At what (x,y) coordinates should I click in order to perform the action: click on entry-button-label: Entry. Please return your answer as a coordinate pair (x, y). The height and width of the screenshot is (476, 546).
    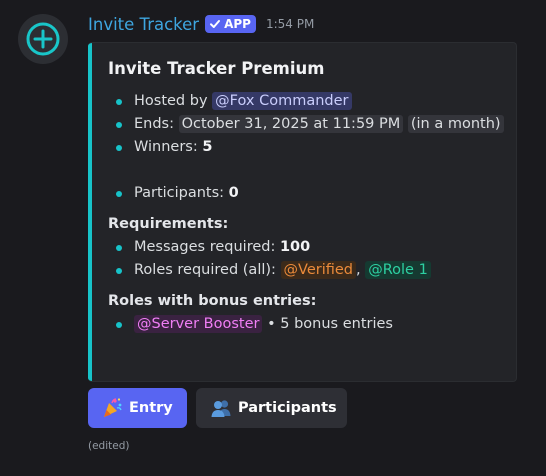
    Looking at the image, I should click on (151, 408).